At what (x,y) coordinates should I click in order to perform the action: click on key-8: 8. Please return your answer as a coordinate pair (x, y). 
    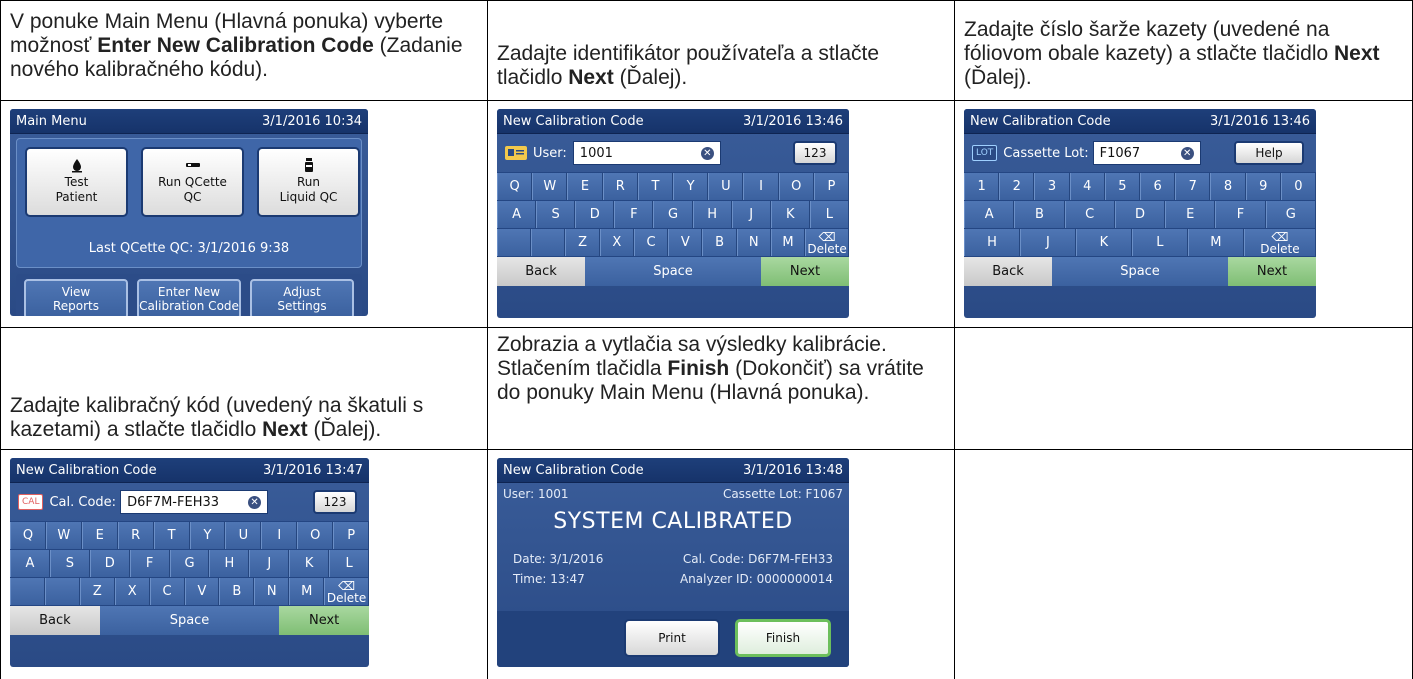
    Looking at the image, I should click on (1228, 186).